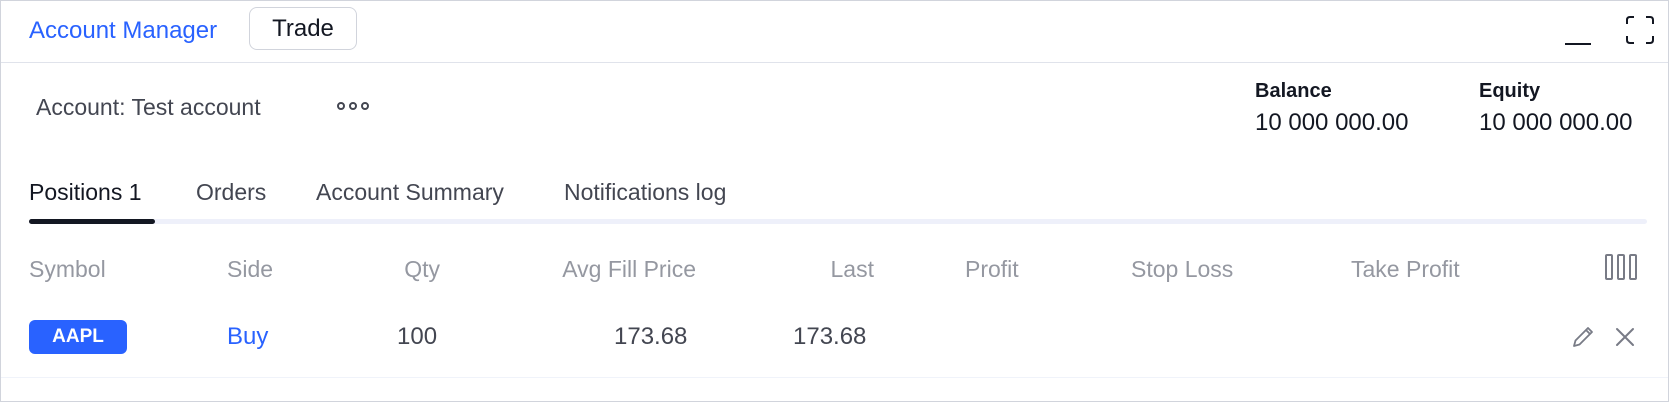 The width and height of the screenshot is (1669, 402). Describe the element at coordinates (834, 377) in the screenshot. I see `row-divider` at that location.